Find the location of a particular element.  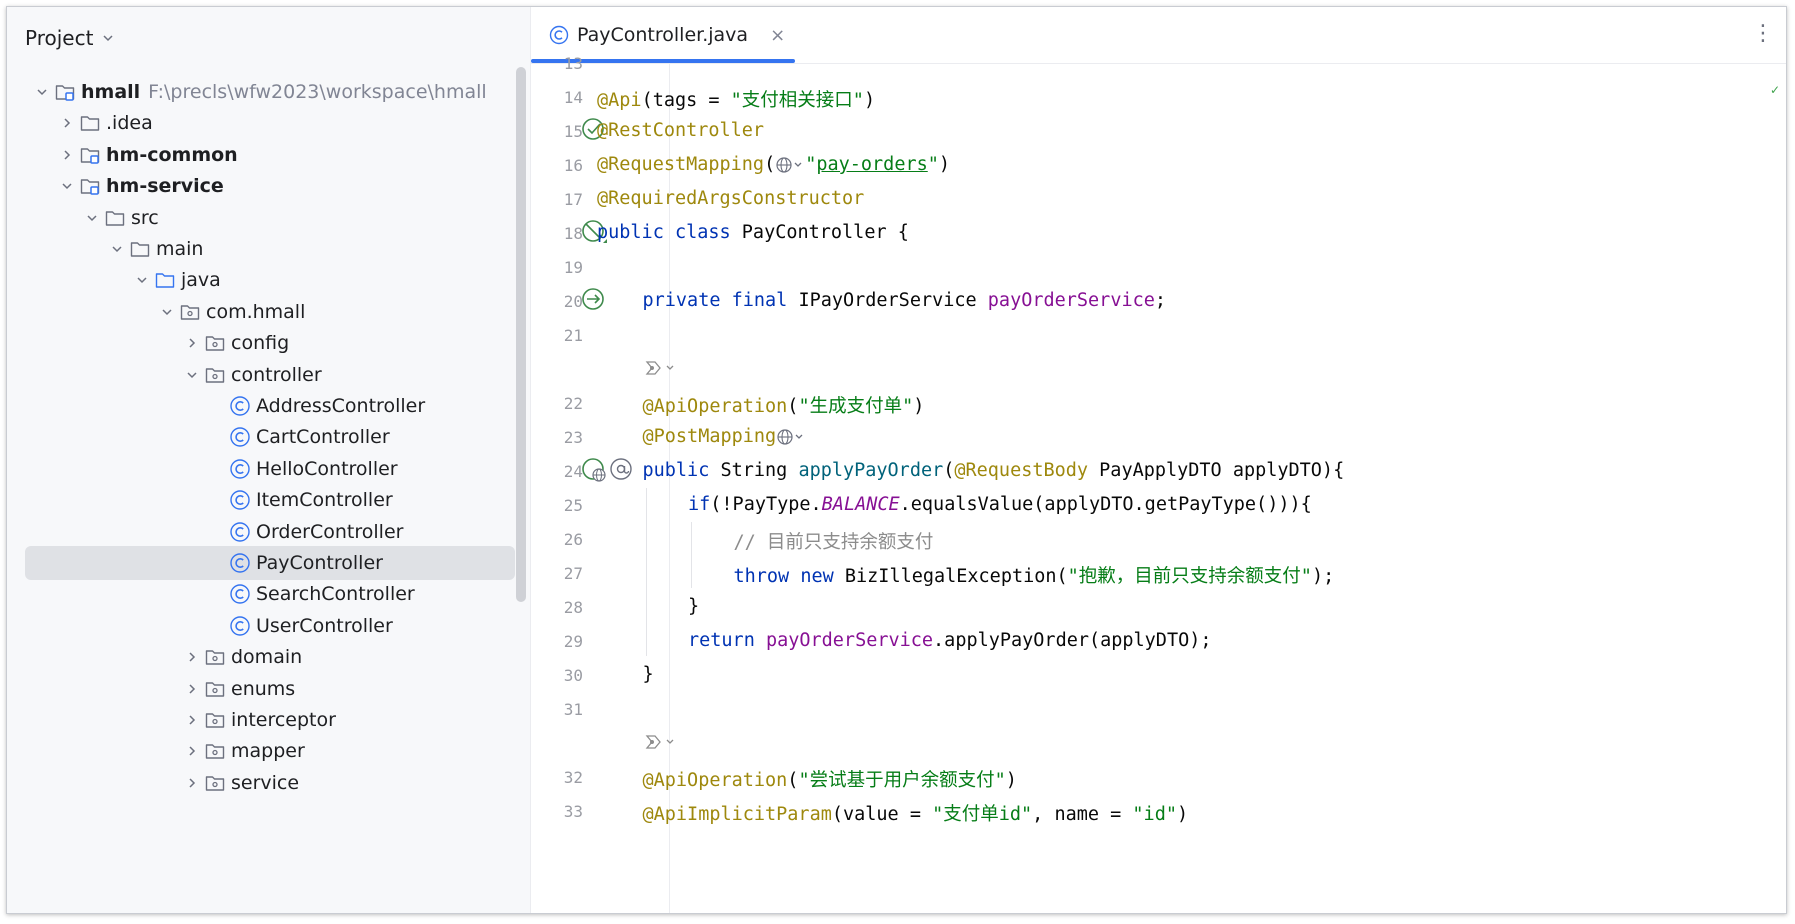

tree-item: enums is located at coordinates (270, 689).